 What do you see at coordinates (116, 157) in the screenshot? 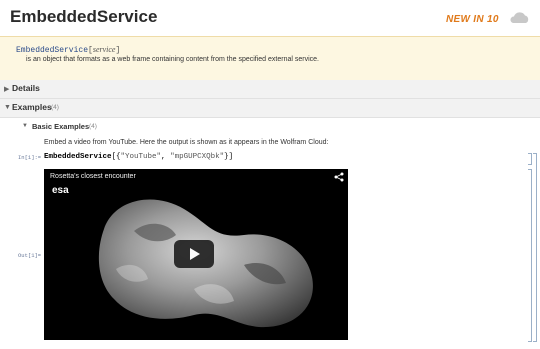
I see `code-open: [{` at bounding box center [116, 157].